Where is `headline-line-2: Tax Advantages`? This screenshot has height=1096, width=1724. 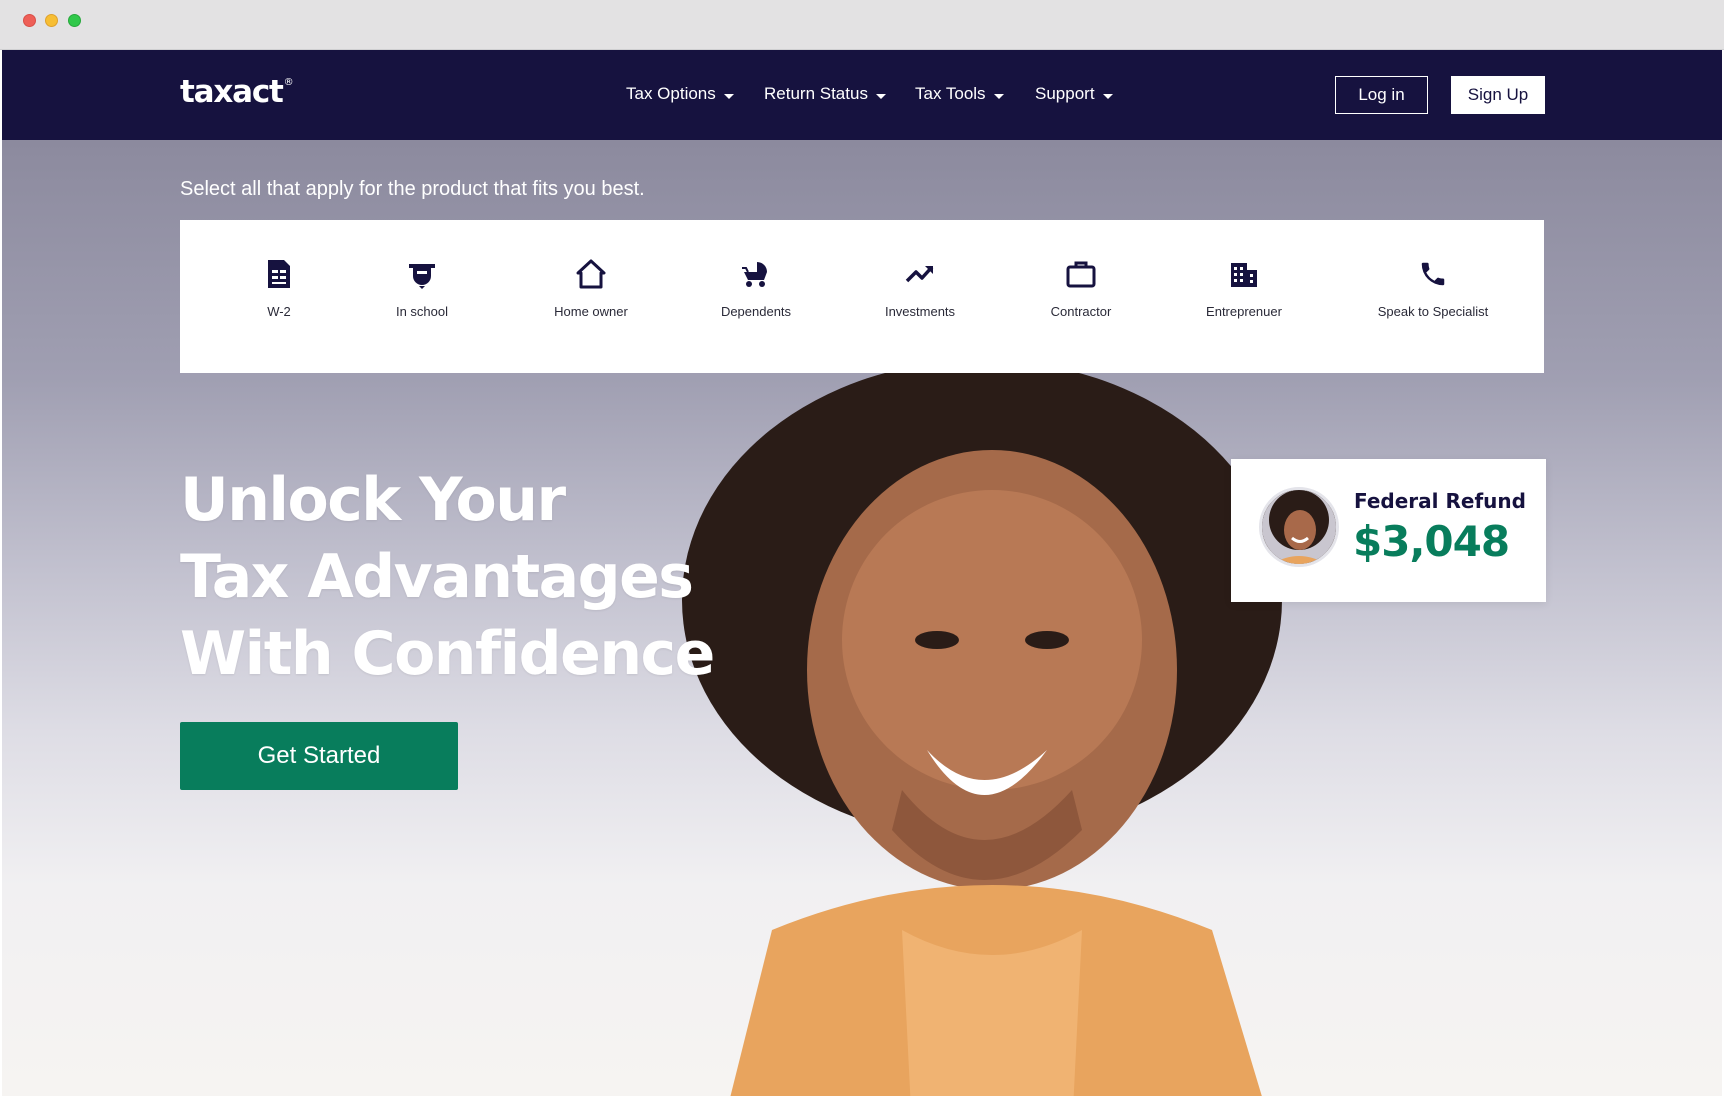 headline-line-2: Tax Advantages is located at coordinates (437, 577).